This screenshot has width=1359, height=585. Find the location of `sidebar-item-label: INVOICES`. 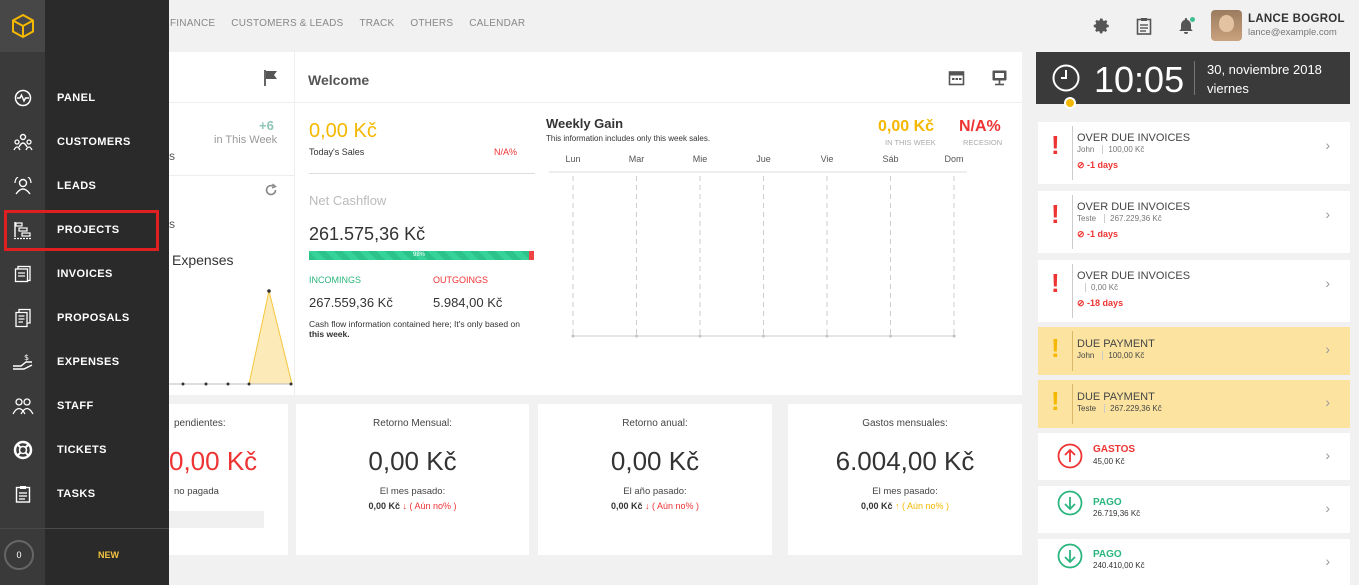

sidebar-item-label: INVOICES is located at coordinates (85, 274).